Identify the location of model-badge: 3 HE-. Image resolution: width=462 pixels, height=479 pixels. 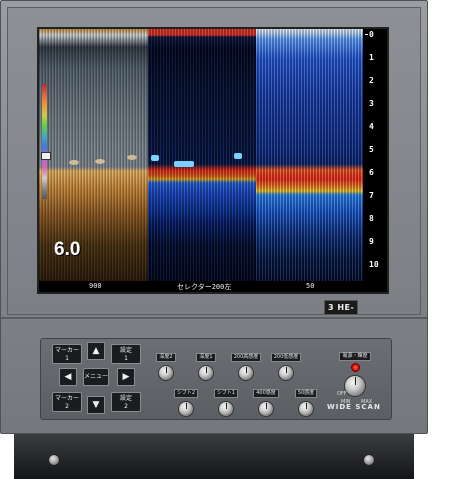
(341, 307).